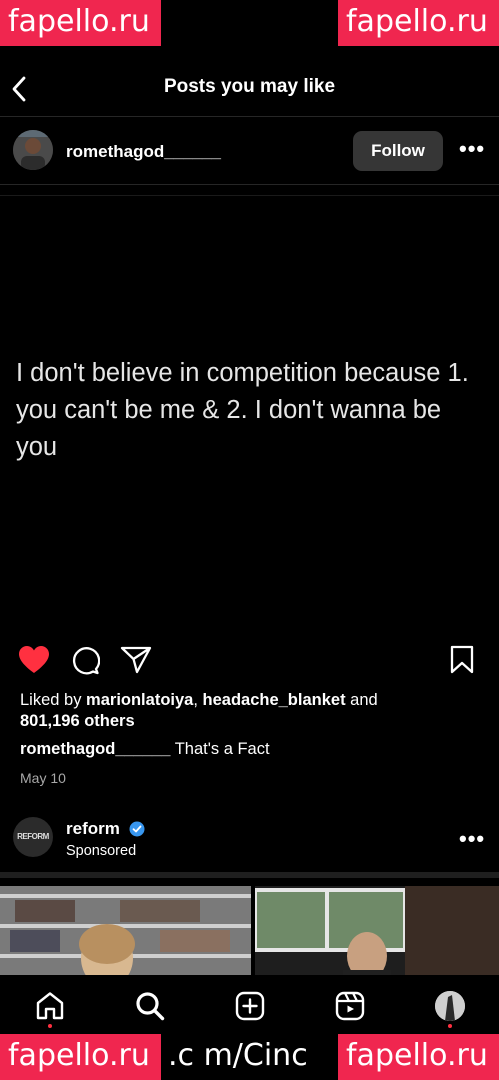  I want to click on post-caption: romethagod______ That's a Fact, so click(145, 749).